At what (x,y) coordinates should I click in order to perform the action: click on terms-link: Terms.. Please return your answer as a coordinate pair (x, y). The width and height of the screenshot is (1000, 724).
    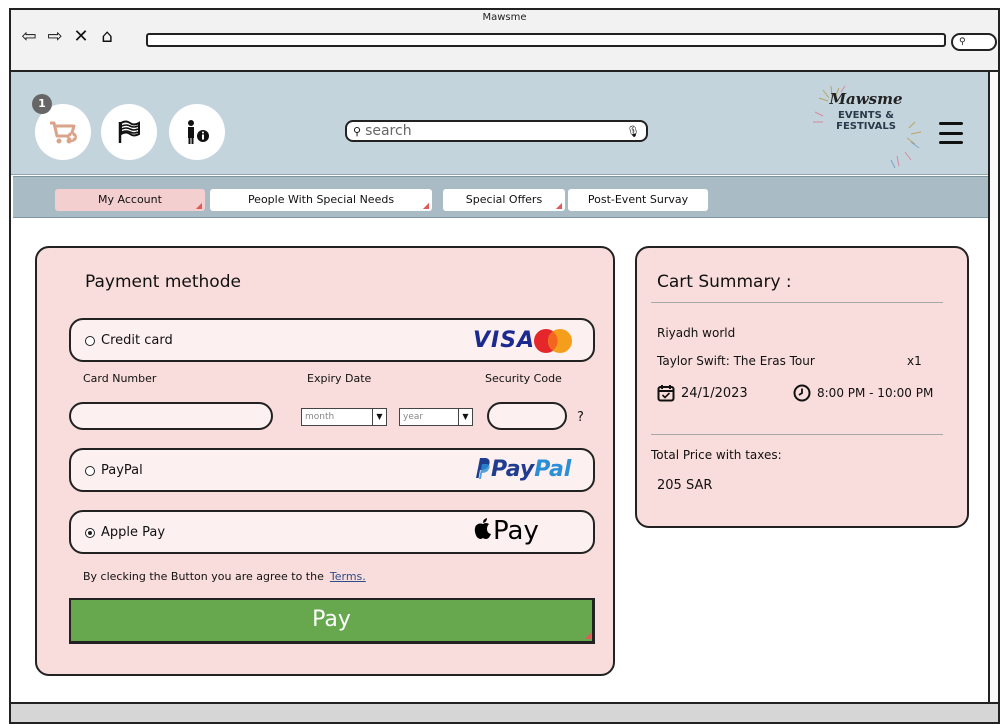
    Looking at the image, I should click on (348, 576).